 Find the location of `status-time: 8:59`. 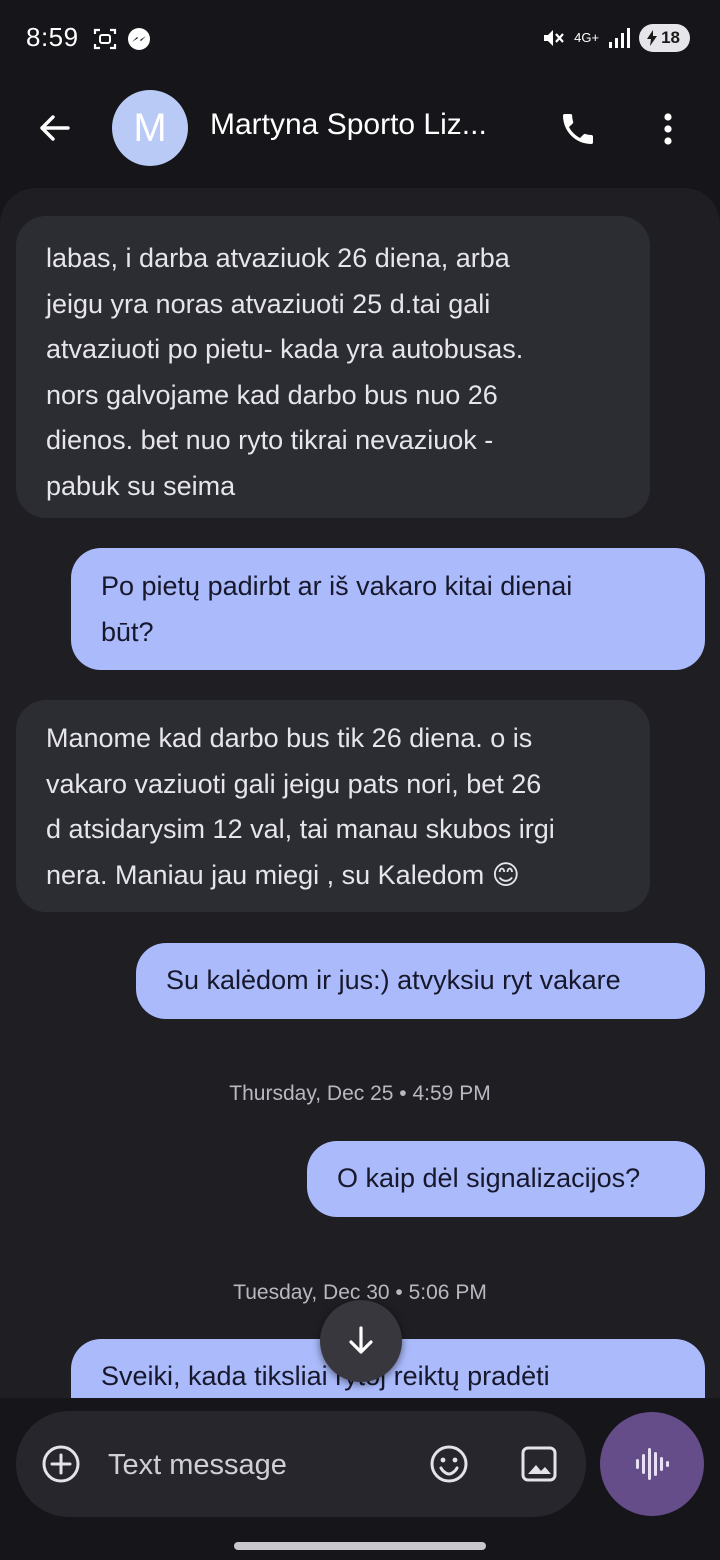

status-time: 8:59 is located at coordinates (52, 37).